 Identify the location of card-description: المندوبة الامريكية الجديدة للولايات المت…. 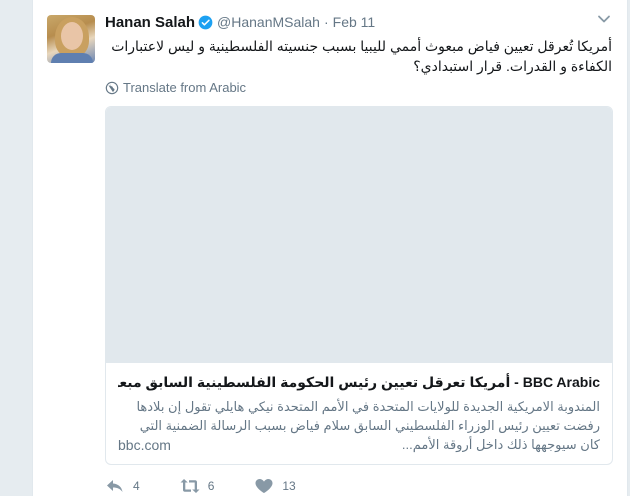
(368, 425).